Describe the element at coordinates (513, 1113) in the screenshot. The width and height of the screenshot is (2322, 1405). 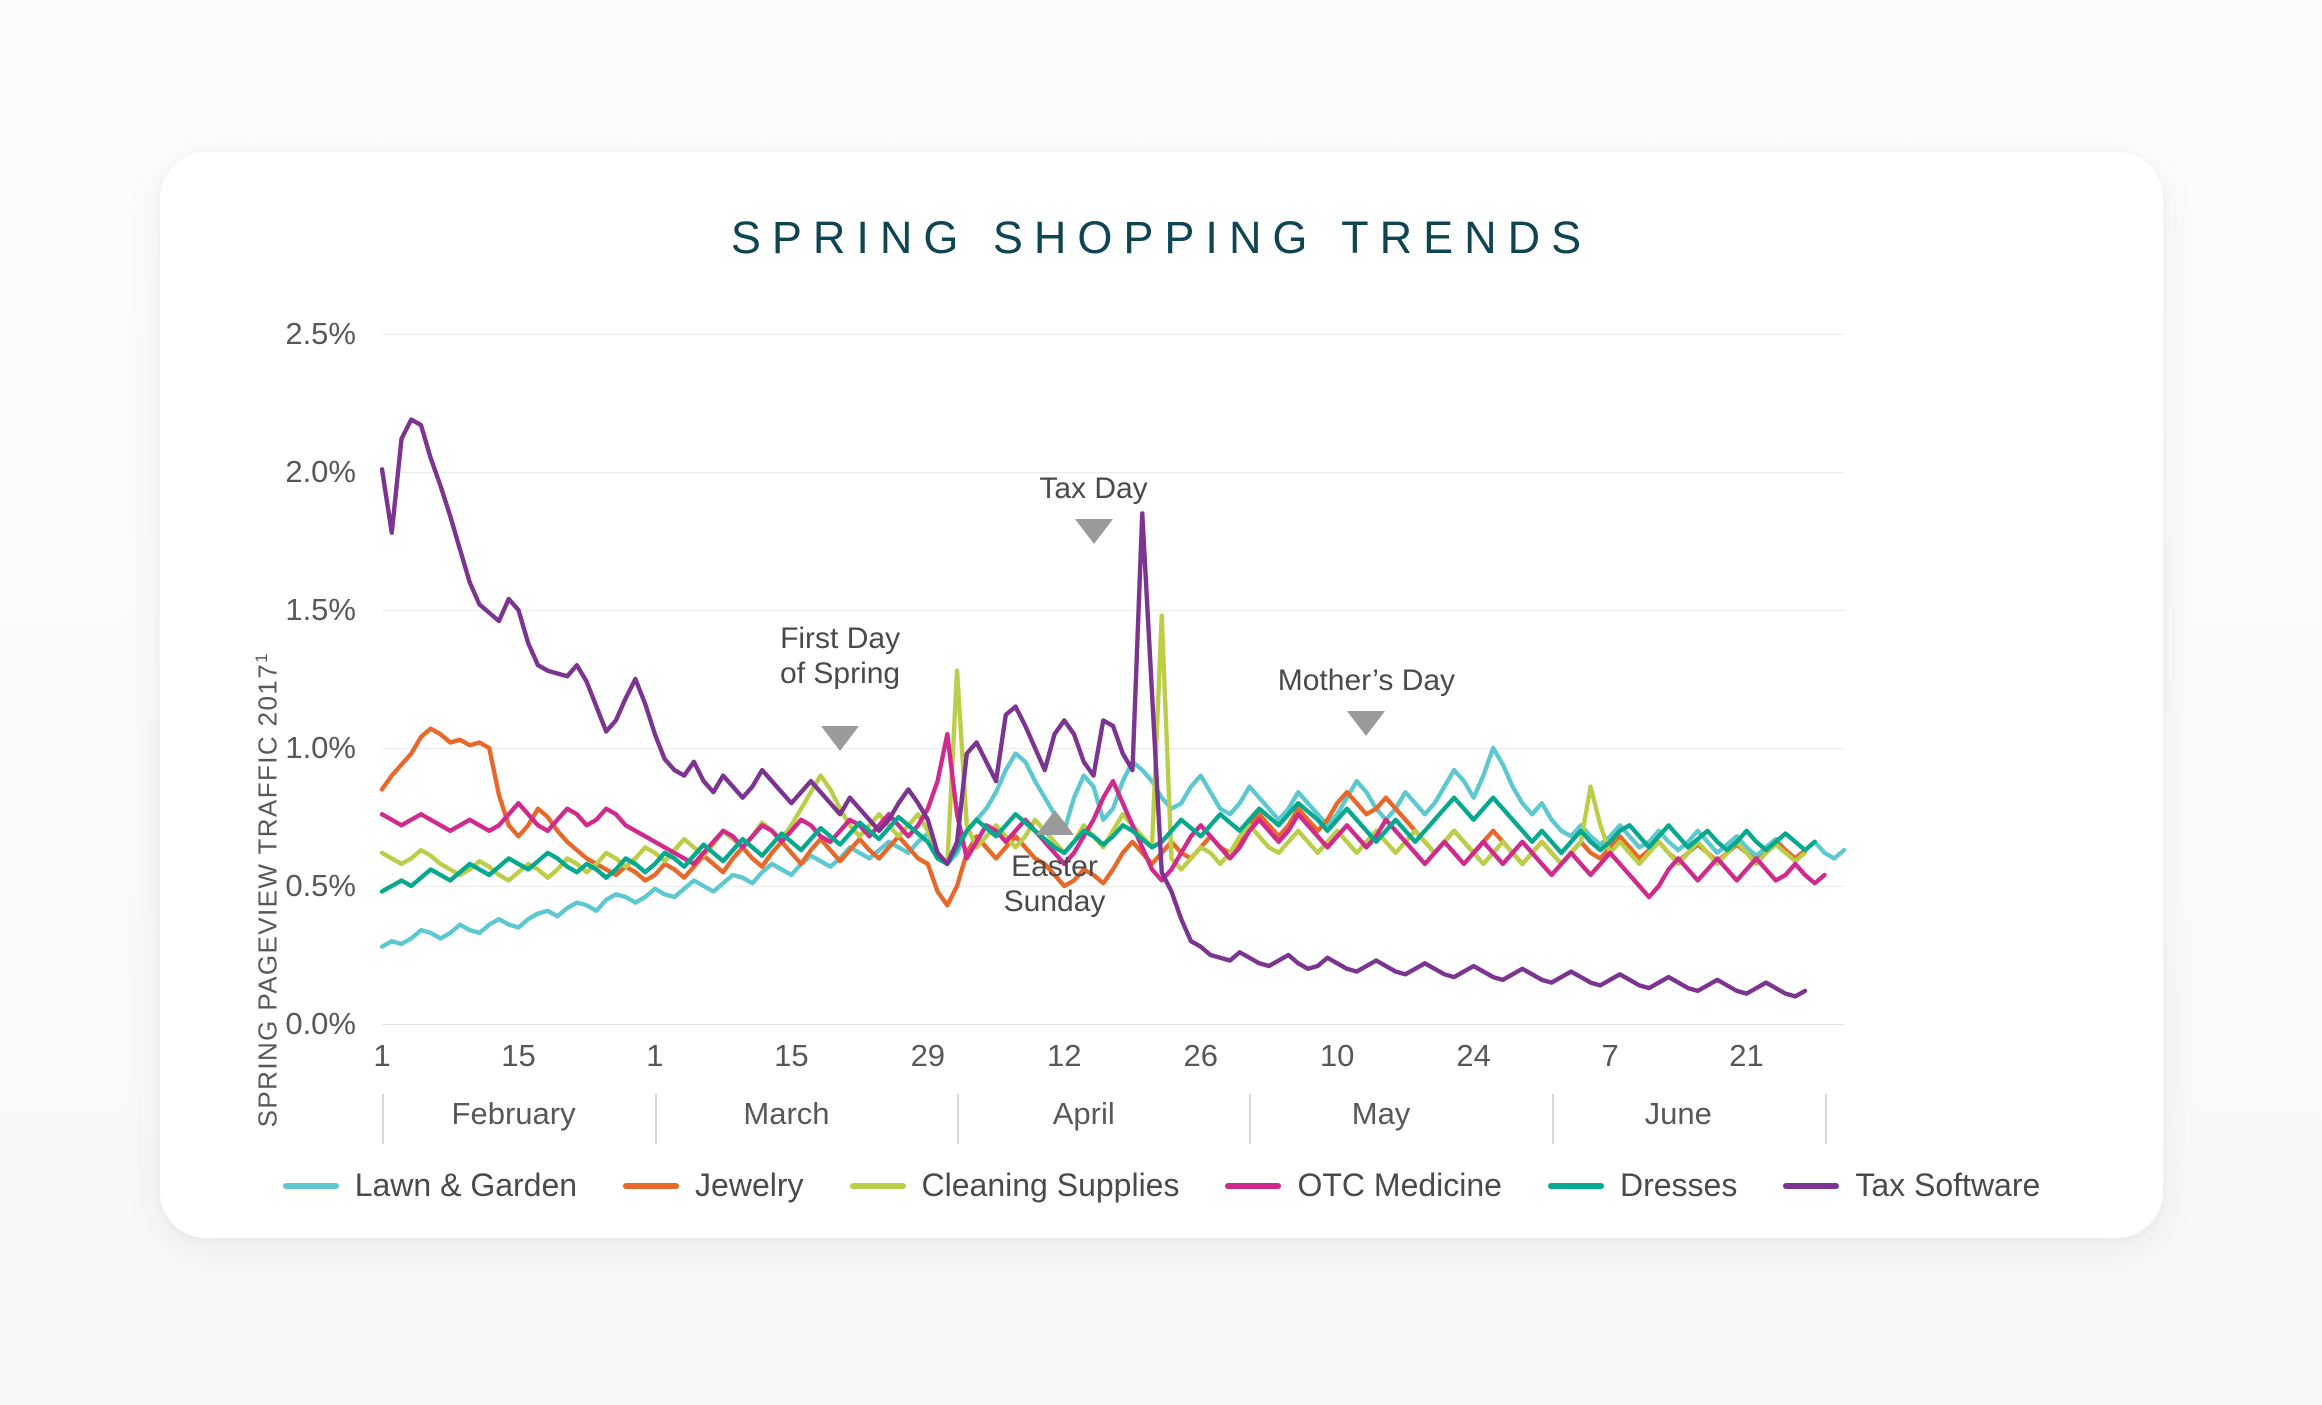
I see `month-label: February` at that location.